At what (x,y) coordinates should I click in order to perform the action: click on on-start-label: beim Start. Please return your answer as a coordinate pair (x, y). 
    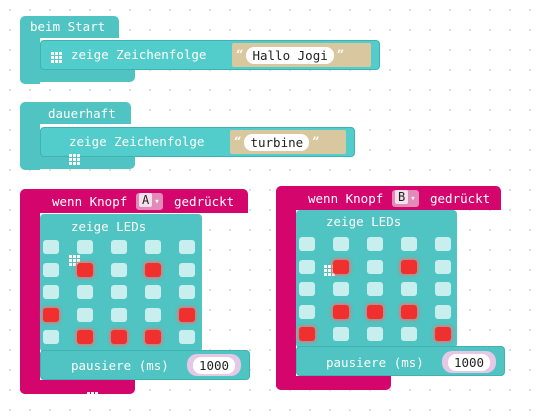
    Looking at the image, I should click on (68, 26).